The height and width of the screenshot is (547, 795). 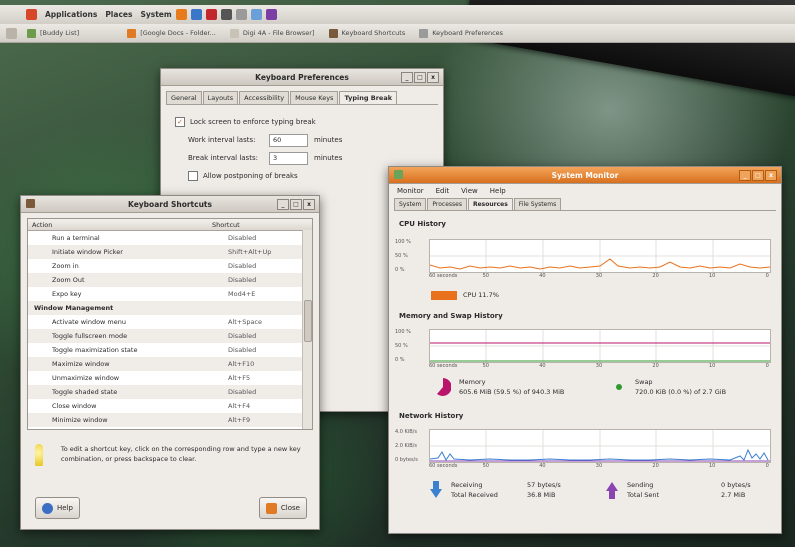 What do you see at coordinates (196, 14) in the screenshot?
I see `mail-launcher-icon` at bounding box center [196, 14].